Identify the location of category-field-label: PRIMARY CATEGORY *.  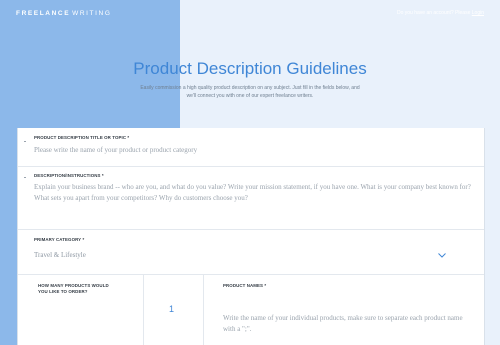
(59, 239).